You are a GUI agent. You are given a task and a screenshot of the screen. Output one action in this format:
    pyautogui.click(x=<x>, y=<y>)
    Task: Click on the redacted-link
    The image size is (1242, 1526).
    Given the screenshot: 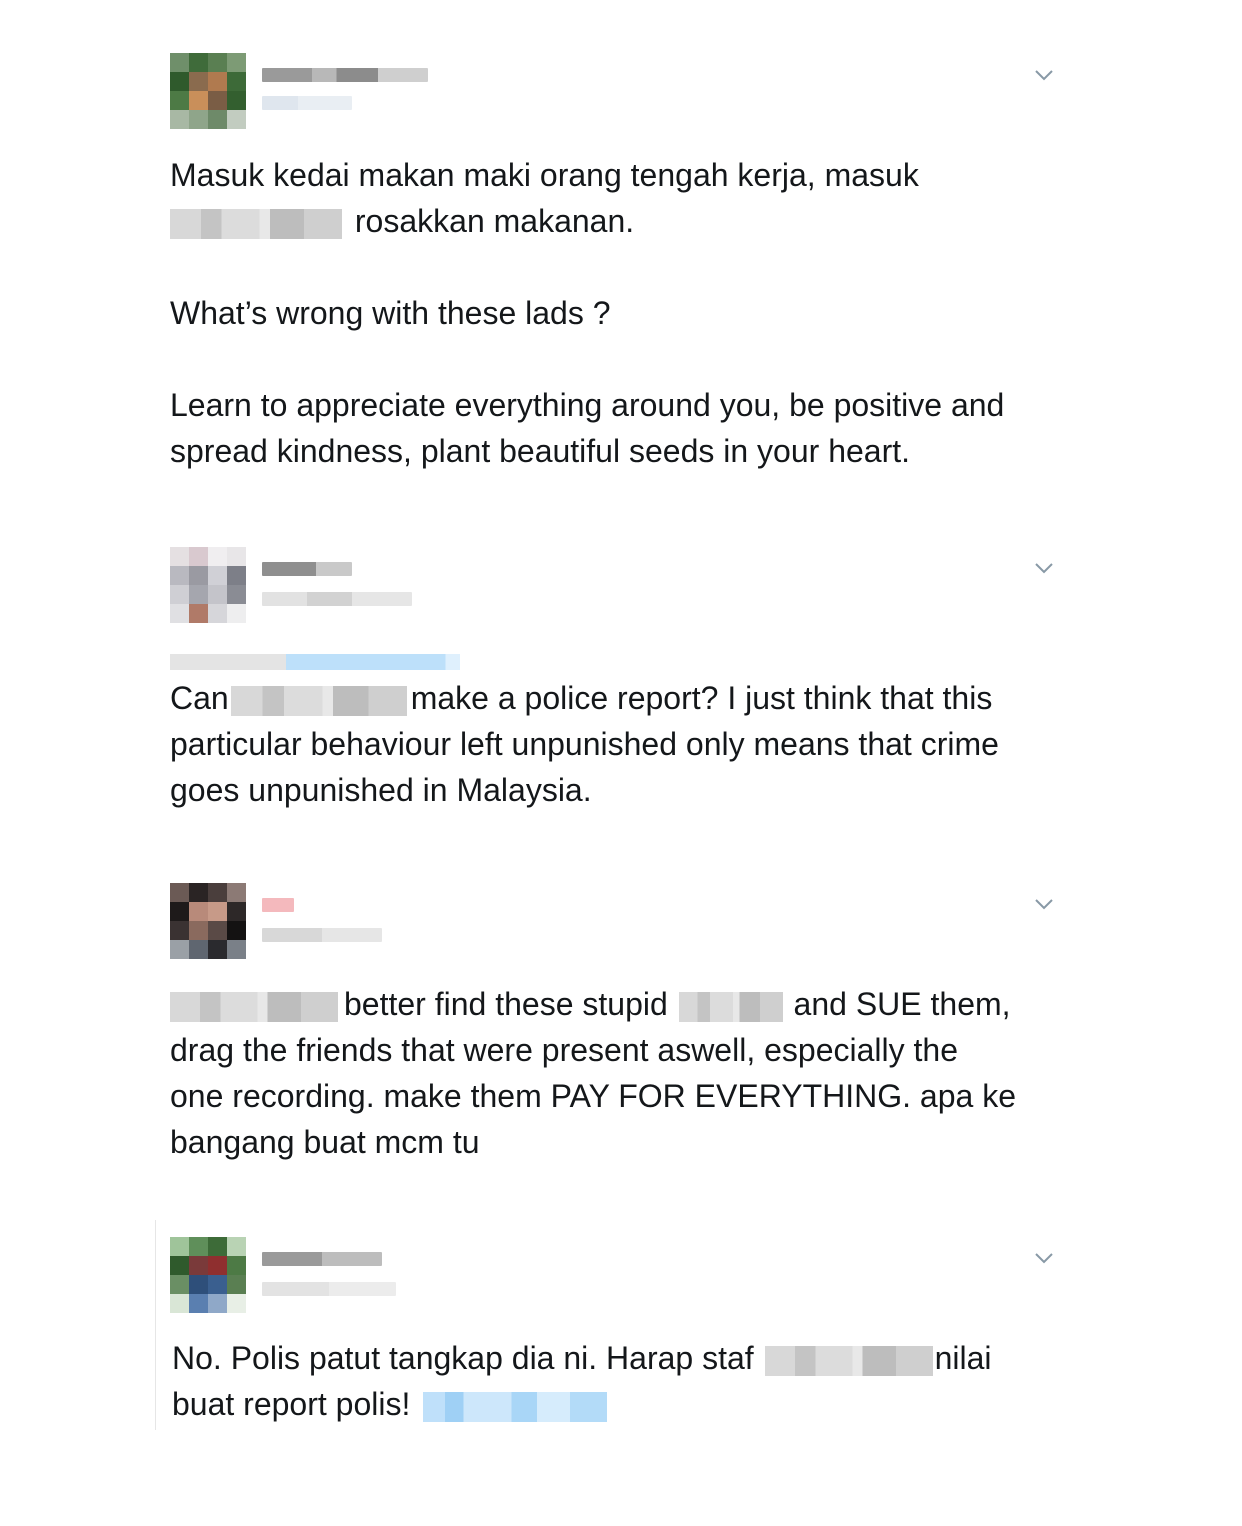 What is the action you would take?
    pyautogui.click(x=515, y=1406)
    